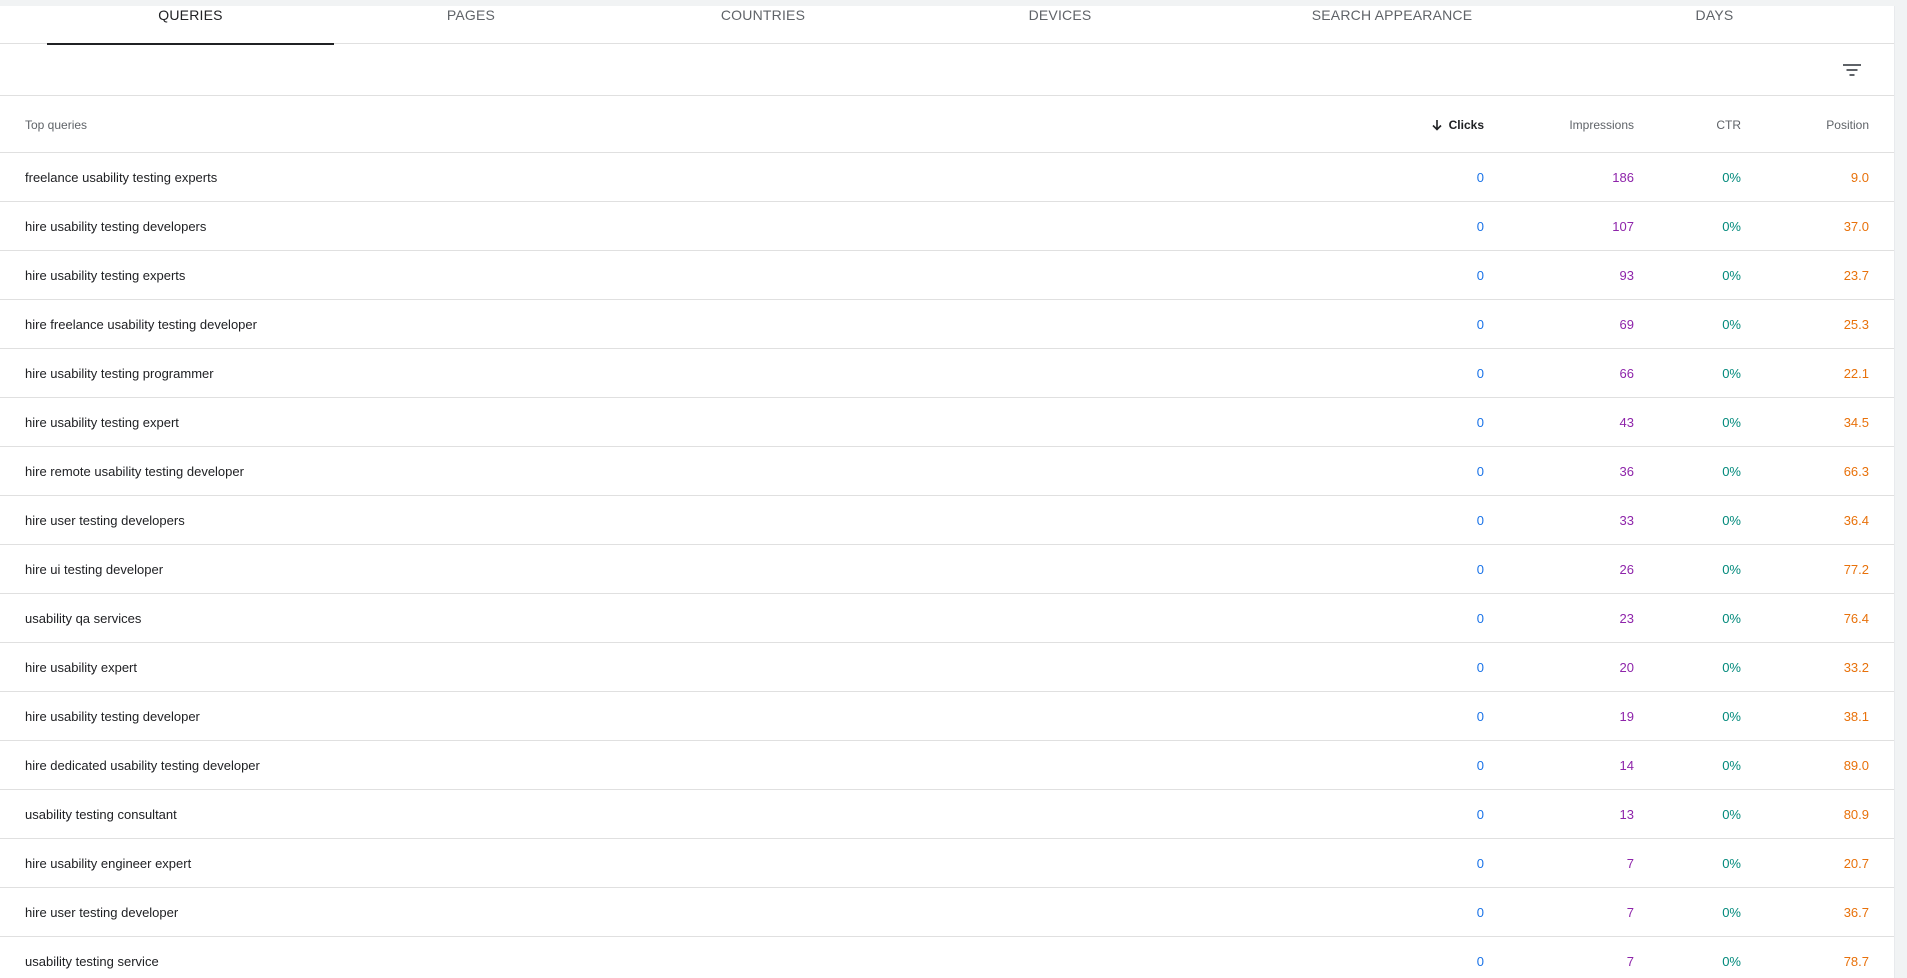  Describe the element at coordinates (1859, 177) in the screenshot. I see `position-cell: 9.0` at that location.